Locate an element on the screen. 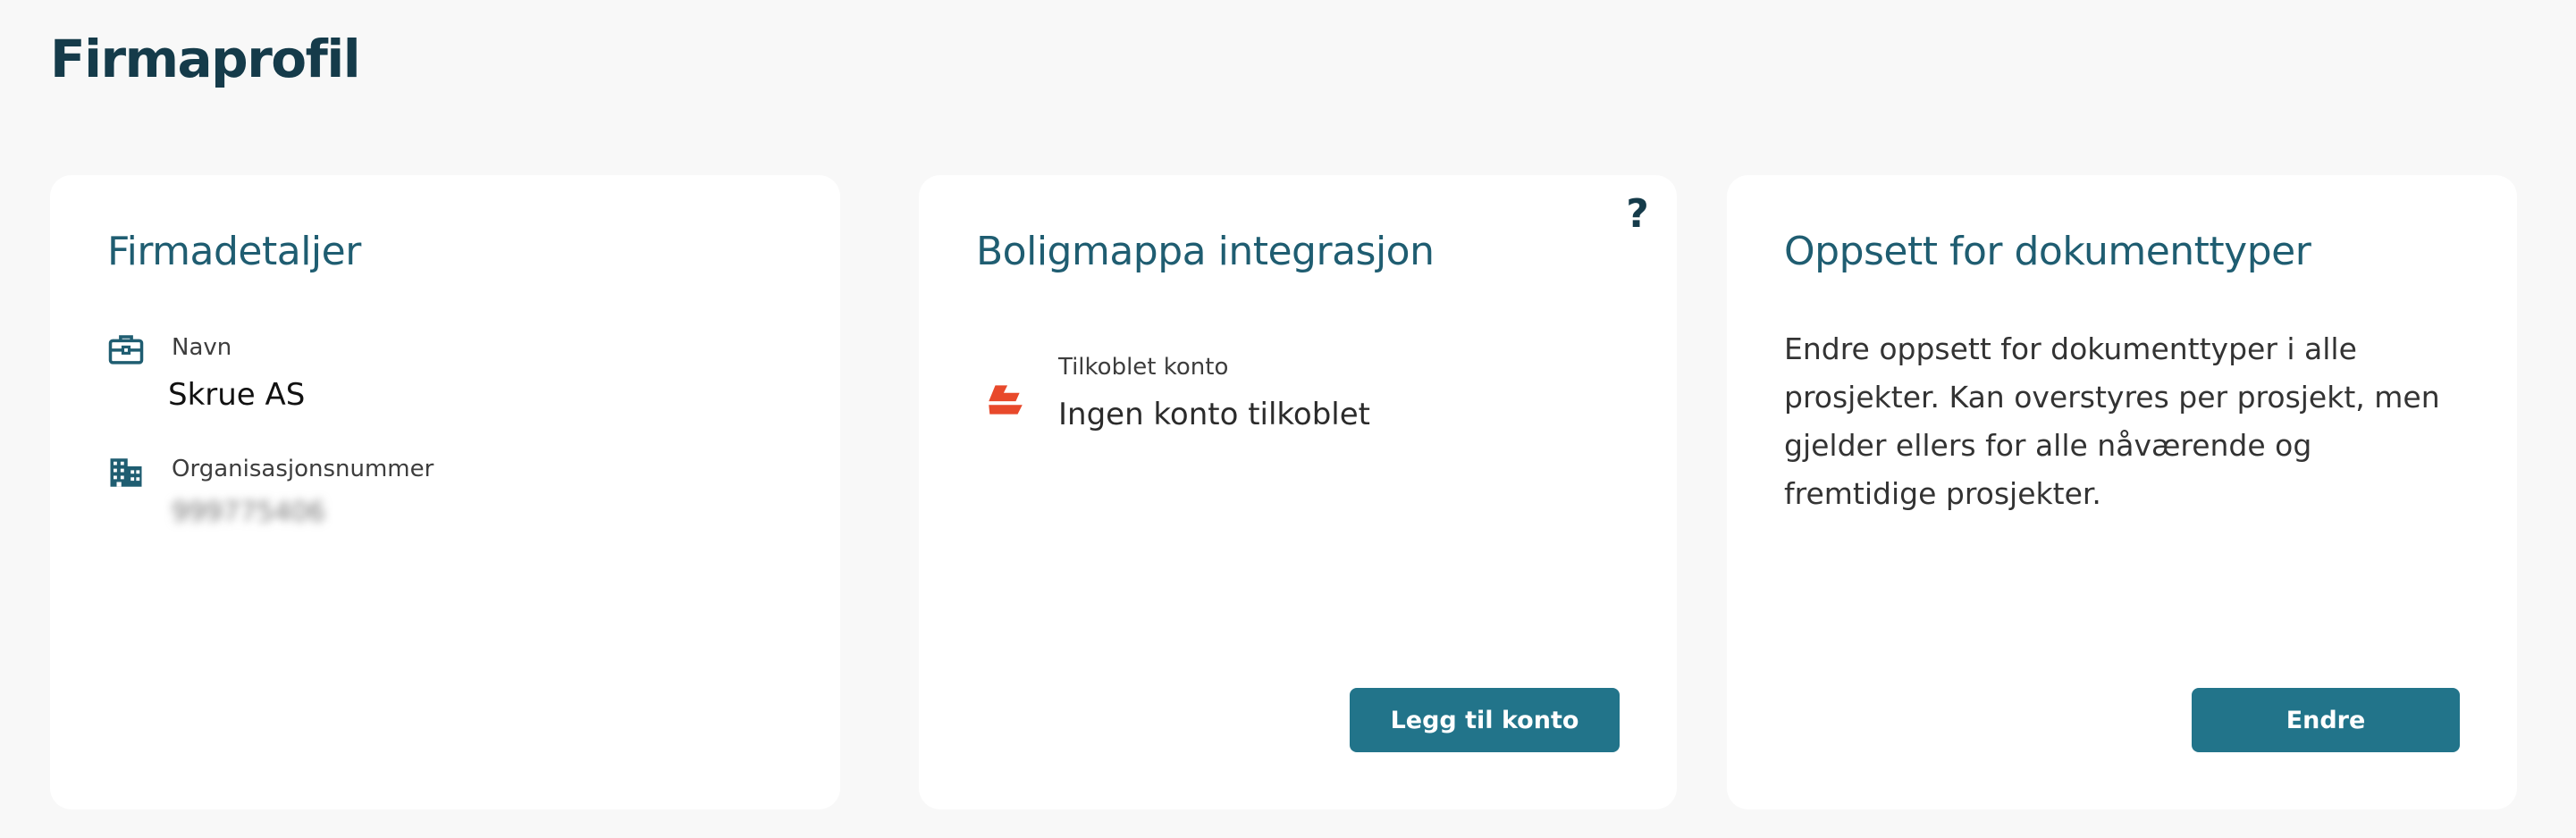 This screenshot has height=838, width=2576. briefcase-icon is located at coordinates (126, 349).